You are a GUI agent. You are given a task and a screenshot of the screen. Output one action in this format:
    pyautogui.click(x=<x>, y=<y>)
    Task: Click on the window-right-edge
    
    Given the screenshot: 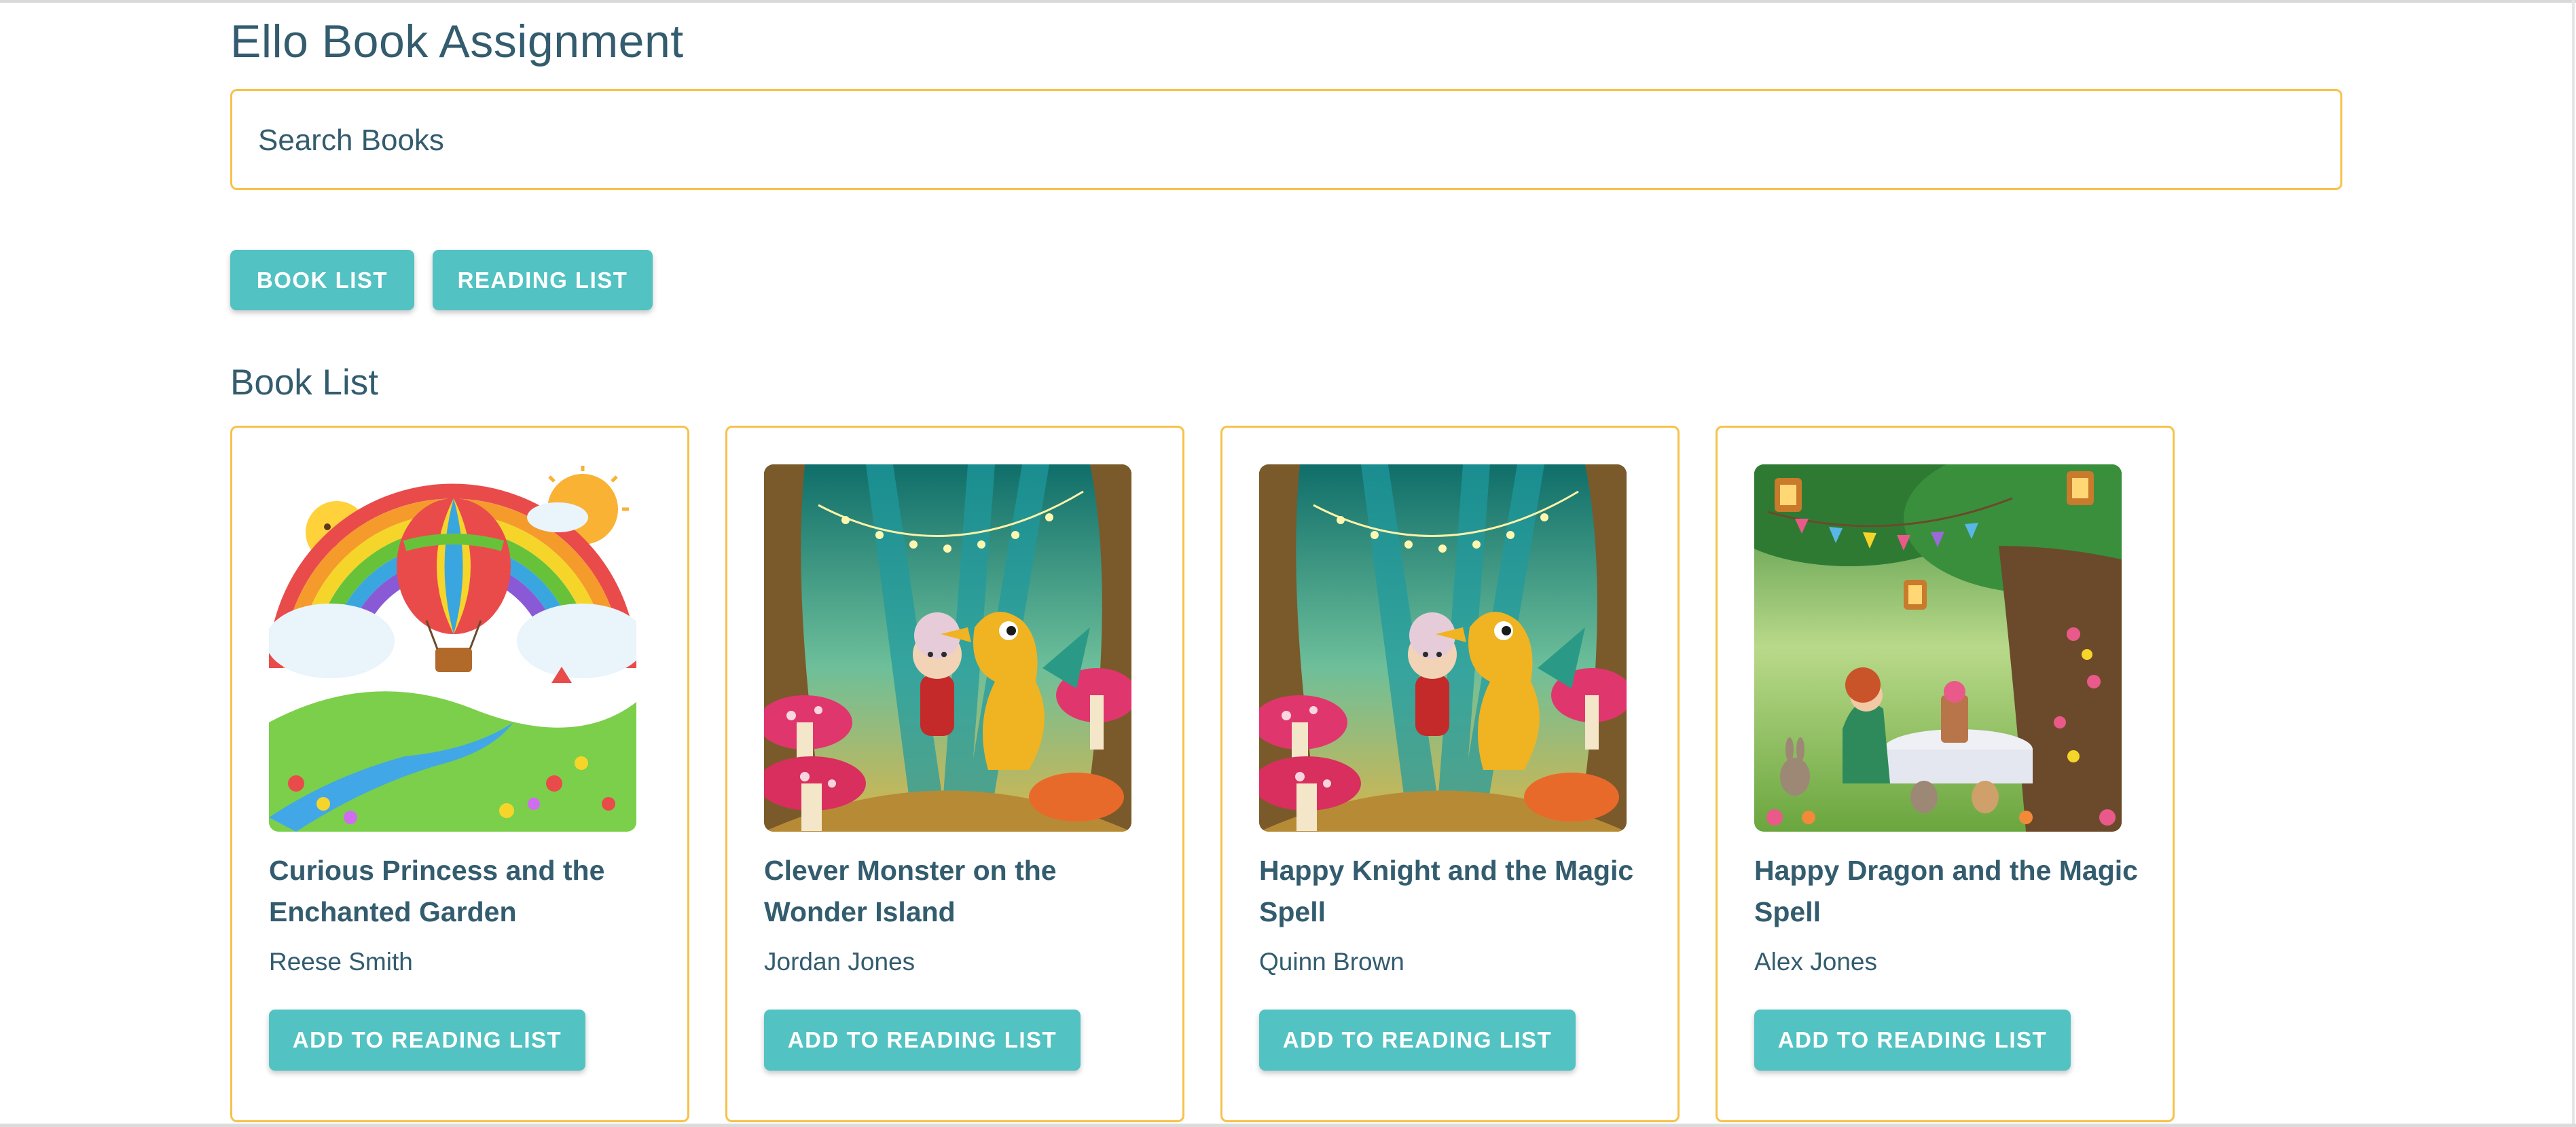 What is the action you would take?
    pyautogui.click(x=2573, y=563)
    